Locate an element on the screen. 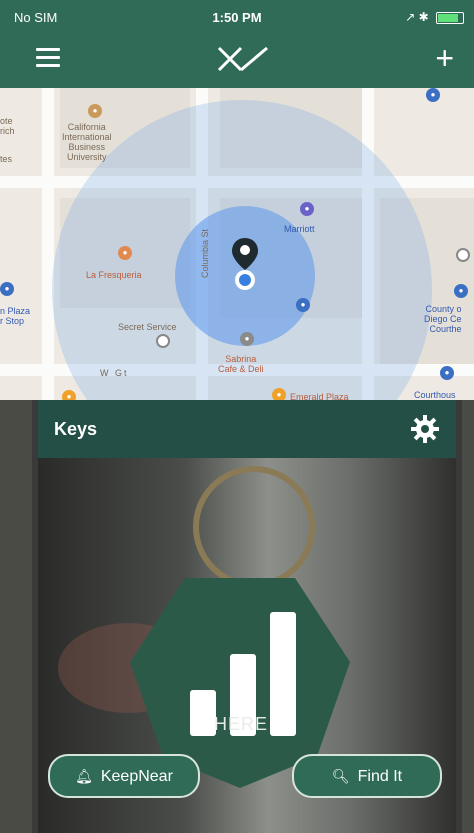  transit-icon: ● is located at coordinates (7, 289).